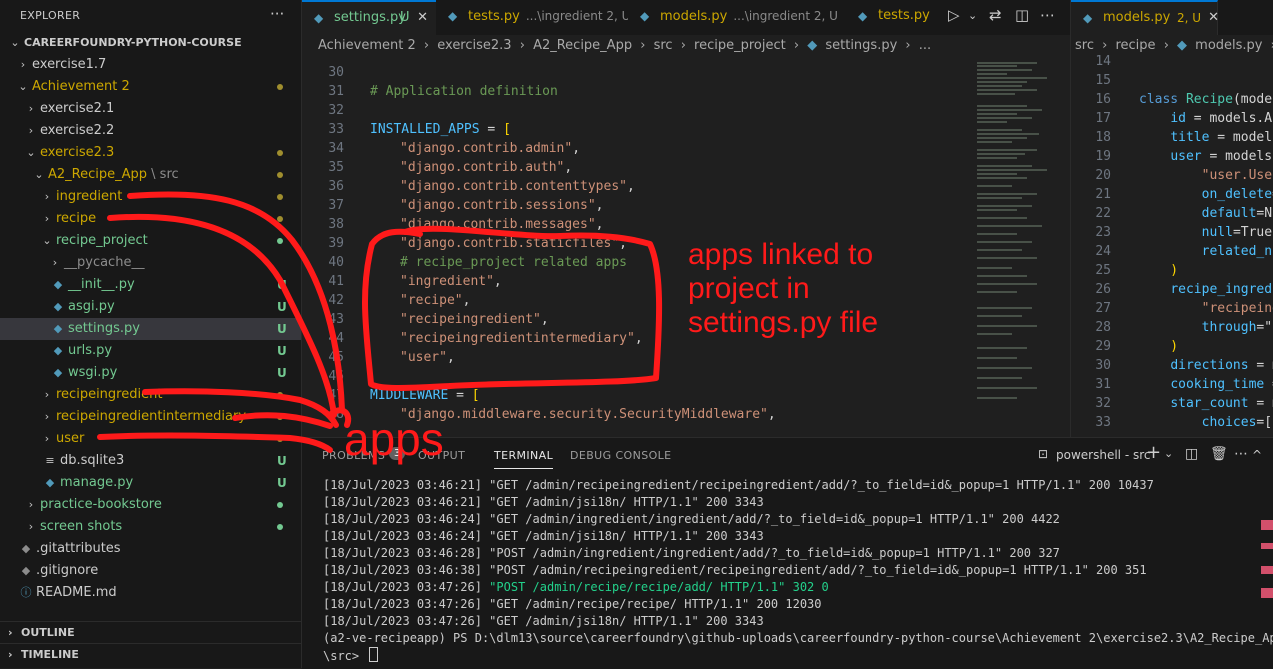  What do you see at coordinates (498, 205) in the screenshot?
I see `code-token: "django.contrib.sessions"` at bounding box center [498, 205].